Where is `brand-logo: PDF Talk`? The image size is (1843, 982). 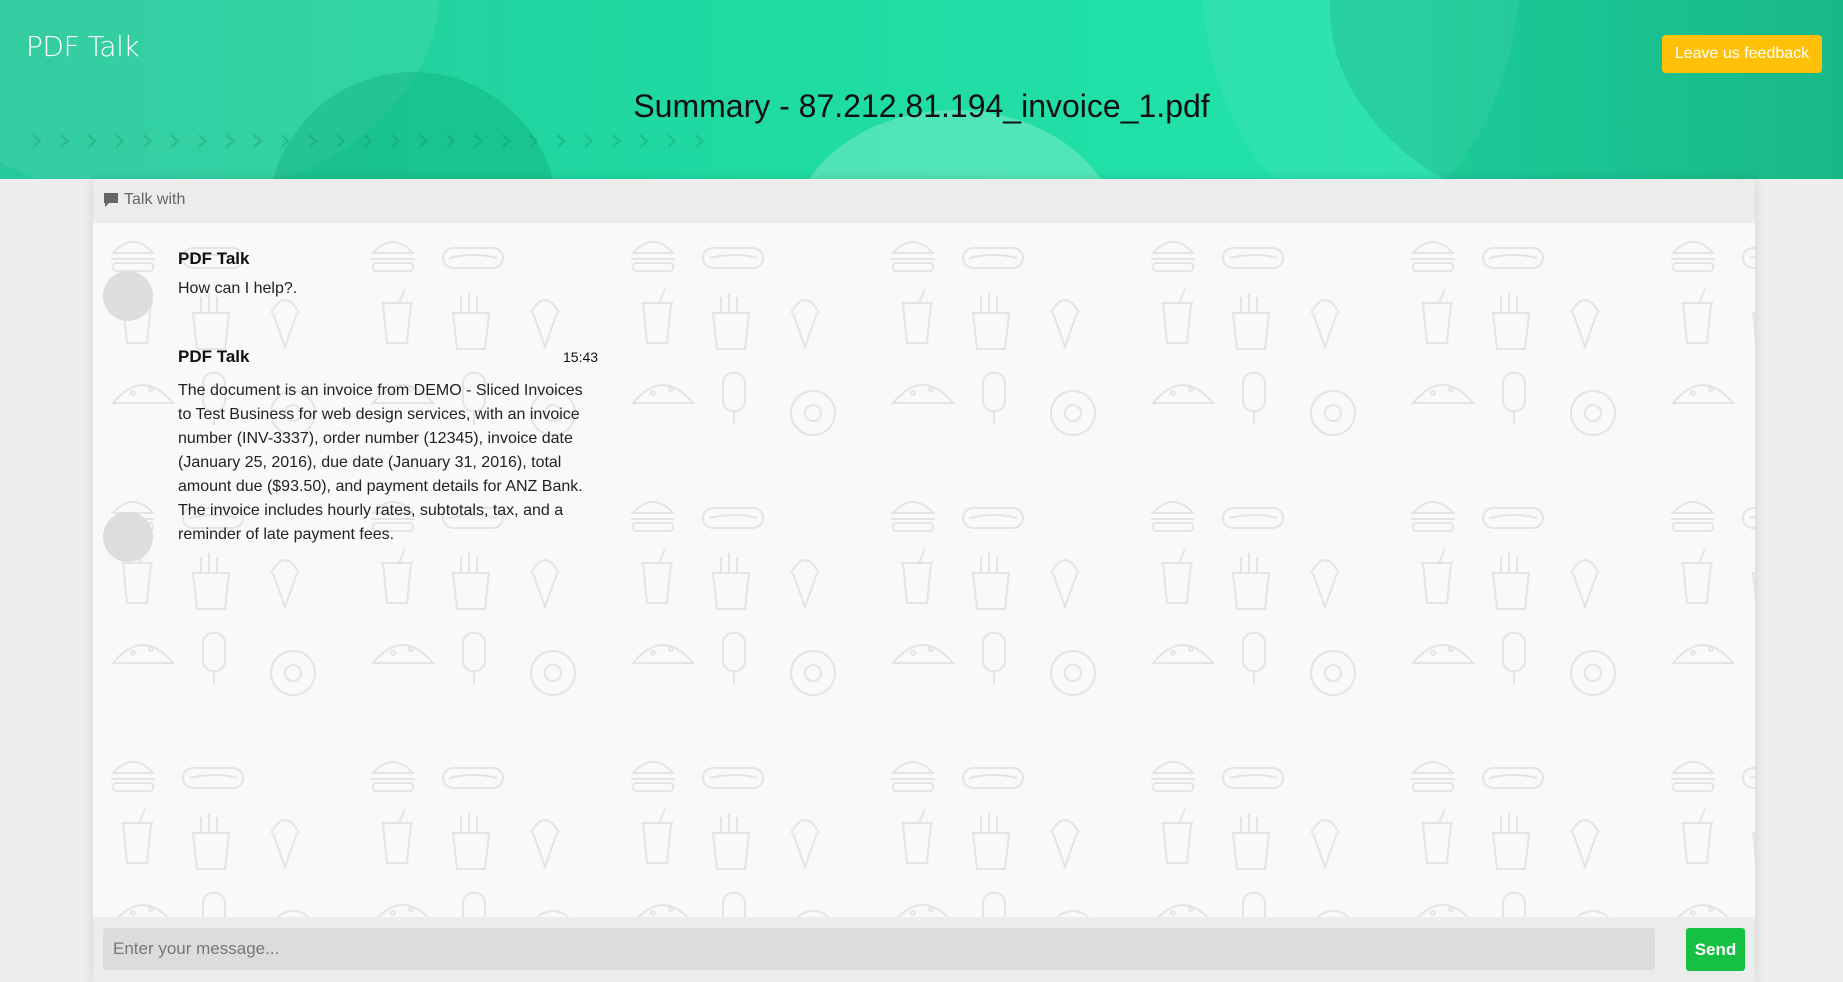 brand-logo: PDF Talk is located at coordinates (83, 46).